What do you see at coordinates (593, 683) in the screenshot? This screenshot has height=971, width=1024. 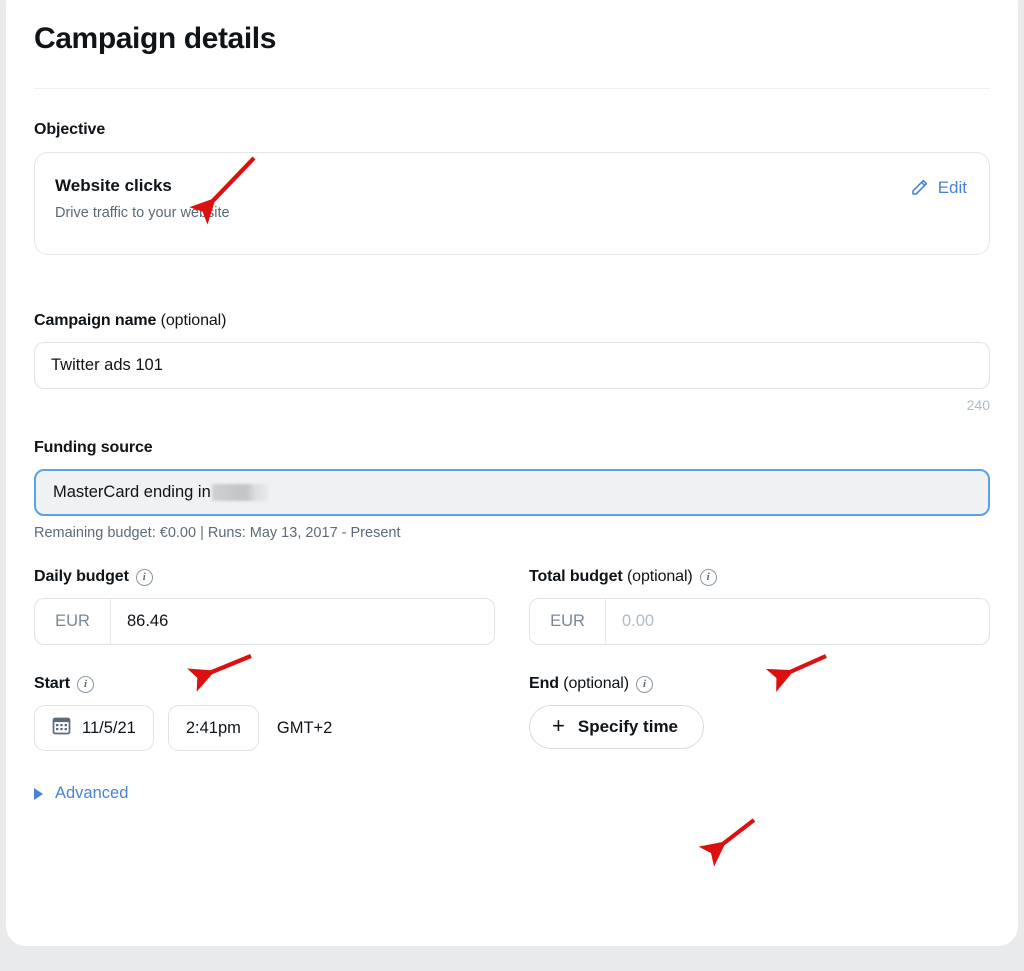 I see `end-optional: (optional)` at bounding box center [593, 683].